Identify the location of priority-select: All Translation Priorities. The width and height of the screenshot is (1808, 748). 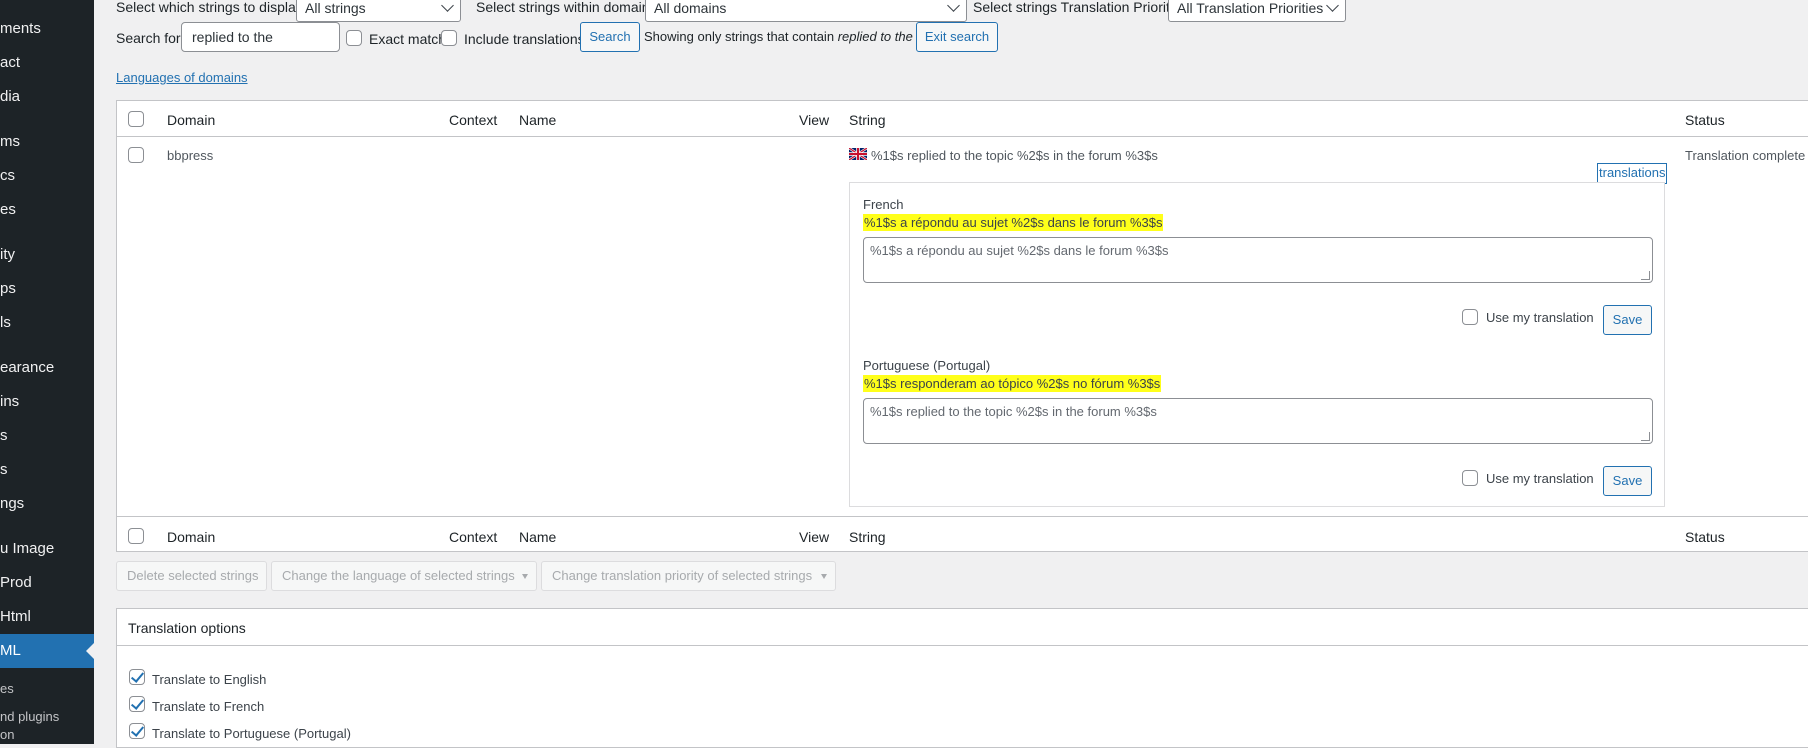
(1257, 11).